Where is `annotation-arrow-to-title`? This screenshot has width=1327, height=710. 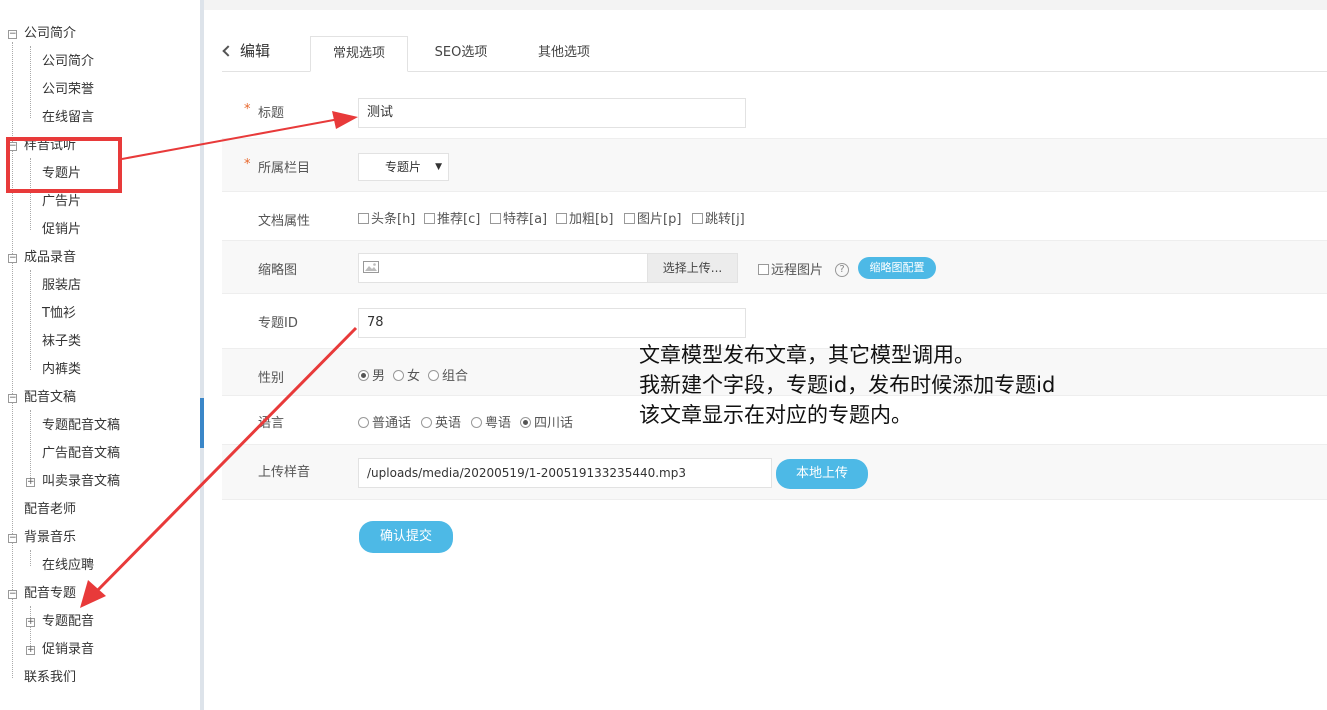
annotation-arrow-to-title is located at coordinates (236, 138).